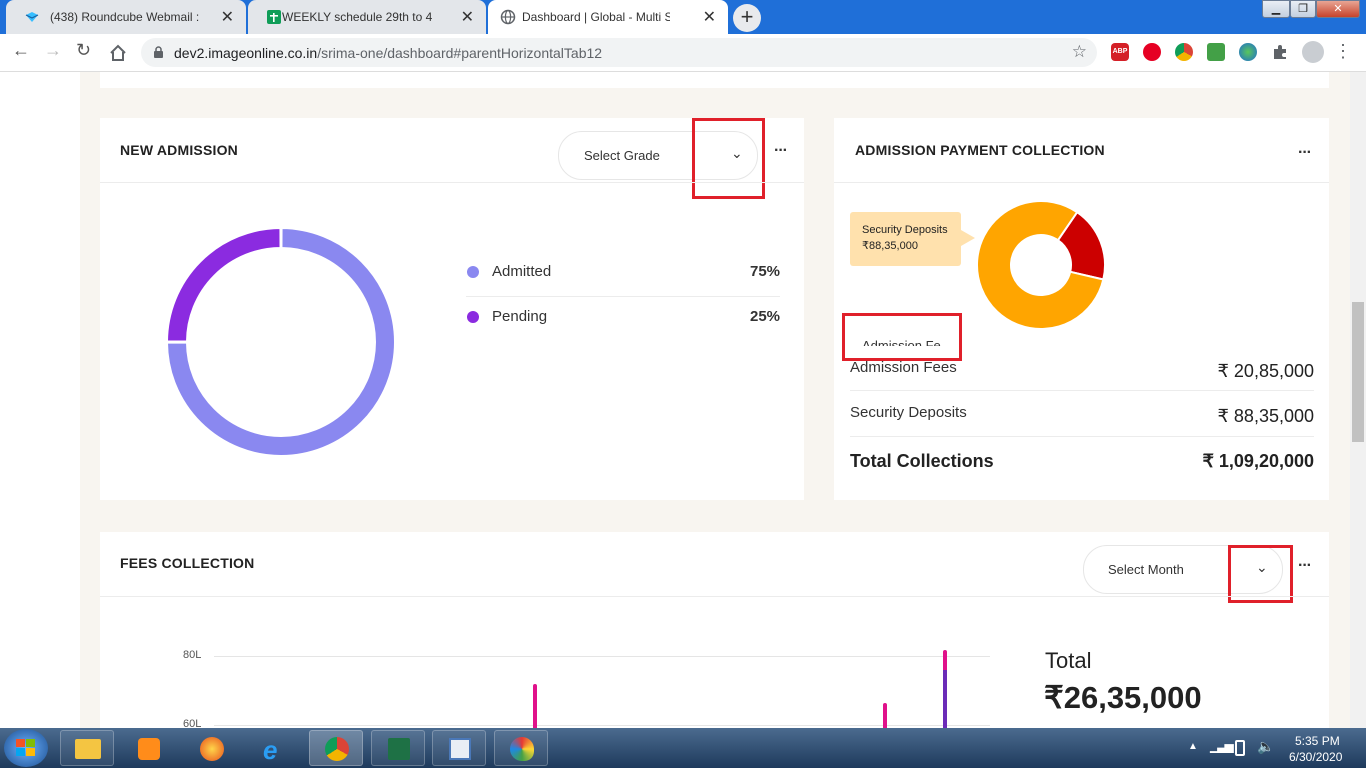  Describe the element at coordinates (179, 150) in the screenshot. I see `card-title: NEW ADMISSION` at that location.